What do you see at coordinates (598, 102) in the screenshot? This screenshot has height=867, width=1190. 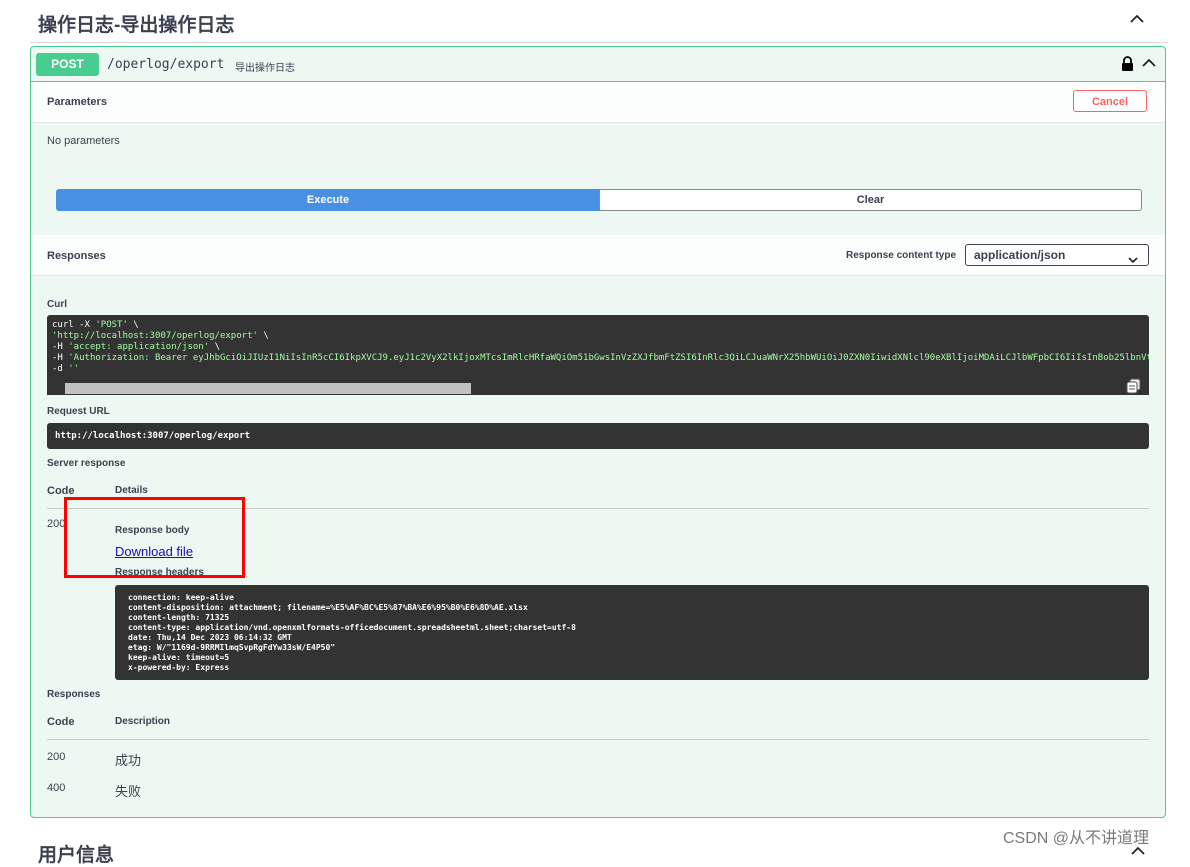 I see `parameters-header: Parameters` at bounding box center [598, 102].